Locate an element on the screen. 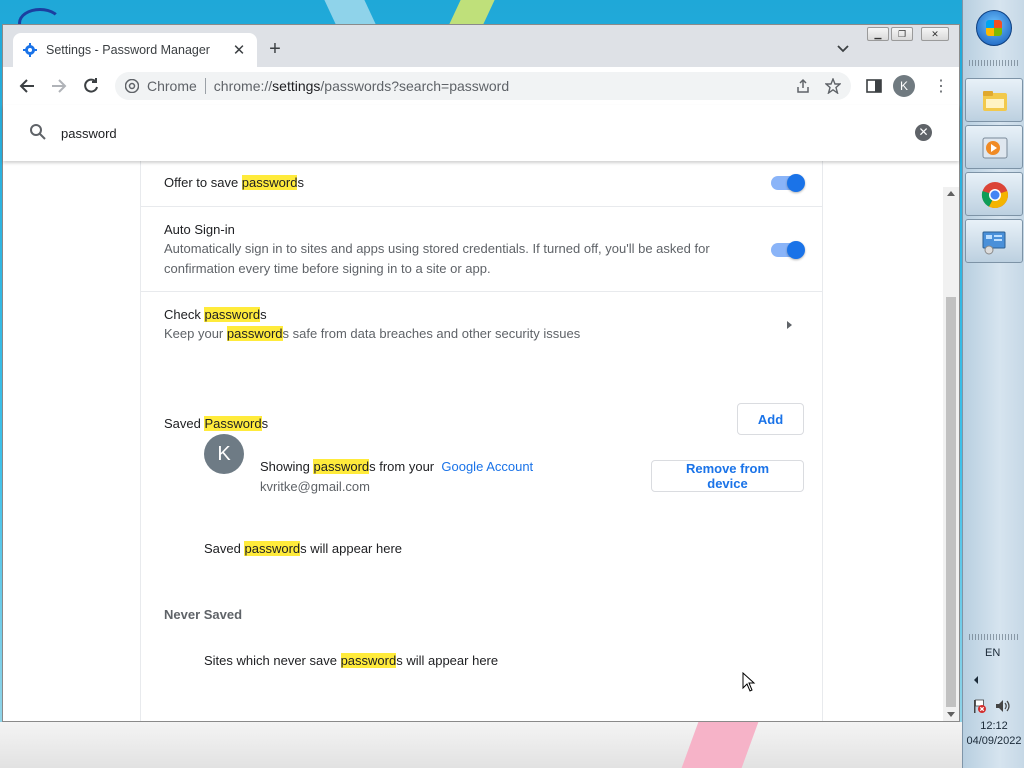 This screenshot has width=1024, height=768. language-indicator: EN is located at coordinates (992, 653).